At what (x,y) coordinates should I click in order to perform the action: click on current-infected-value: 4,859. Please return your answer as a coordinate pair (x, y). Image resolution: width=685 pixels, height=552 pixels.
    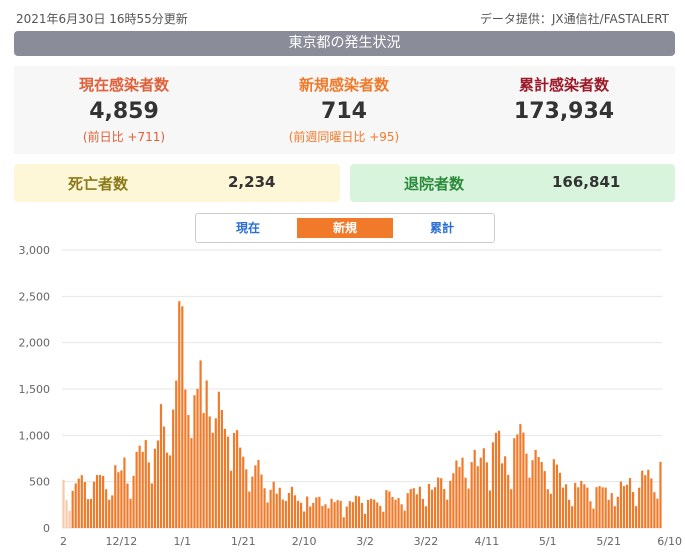
    Looking at the image, I should click on (124, 111).